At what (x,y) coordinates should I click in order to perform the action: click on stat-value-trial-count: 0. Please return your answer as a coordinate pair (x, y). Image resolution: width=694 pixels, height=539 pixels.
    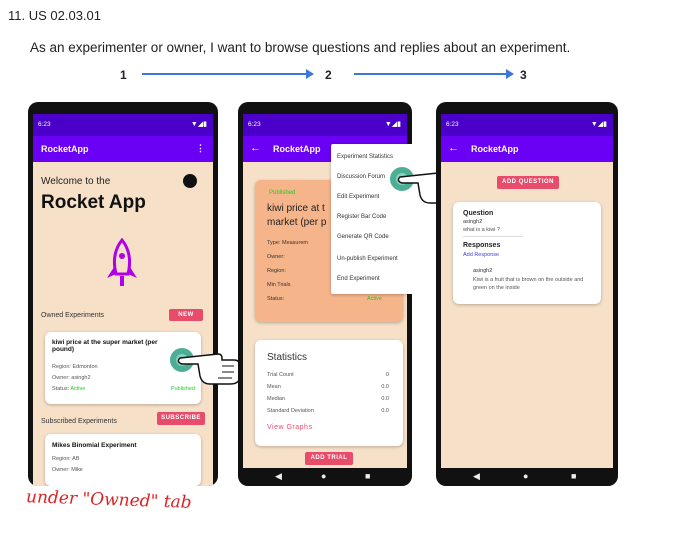
    Looking at the image, I should click on (387, 375).